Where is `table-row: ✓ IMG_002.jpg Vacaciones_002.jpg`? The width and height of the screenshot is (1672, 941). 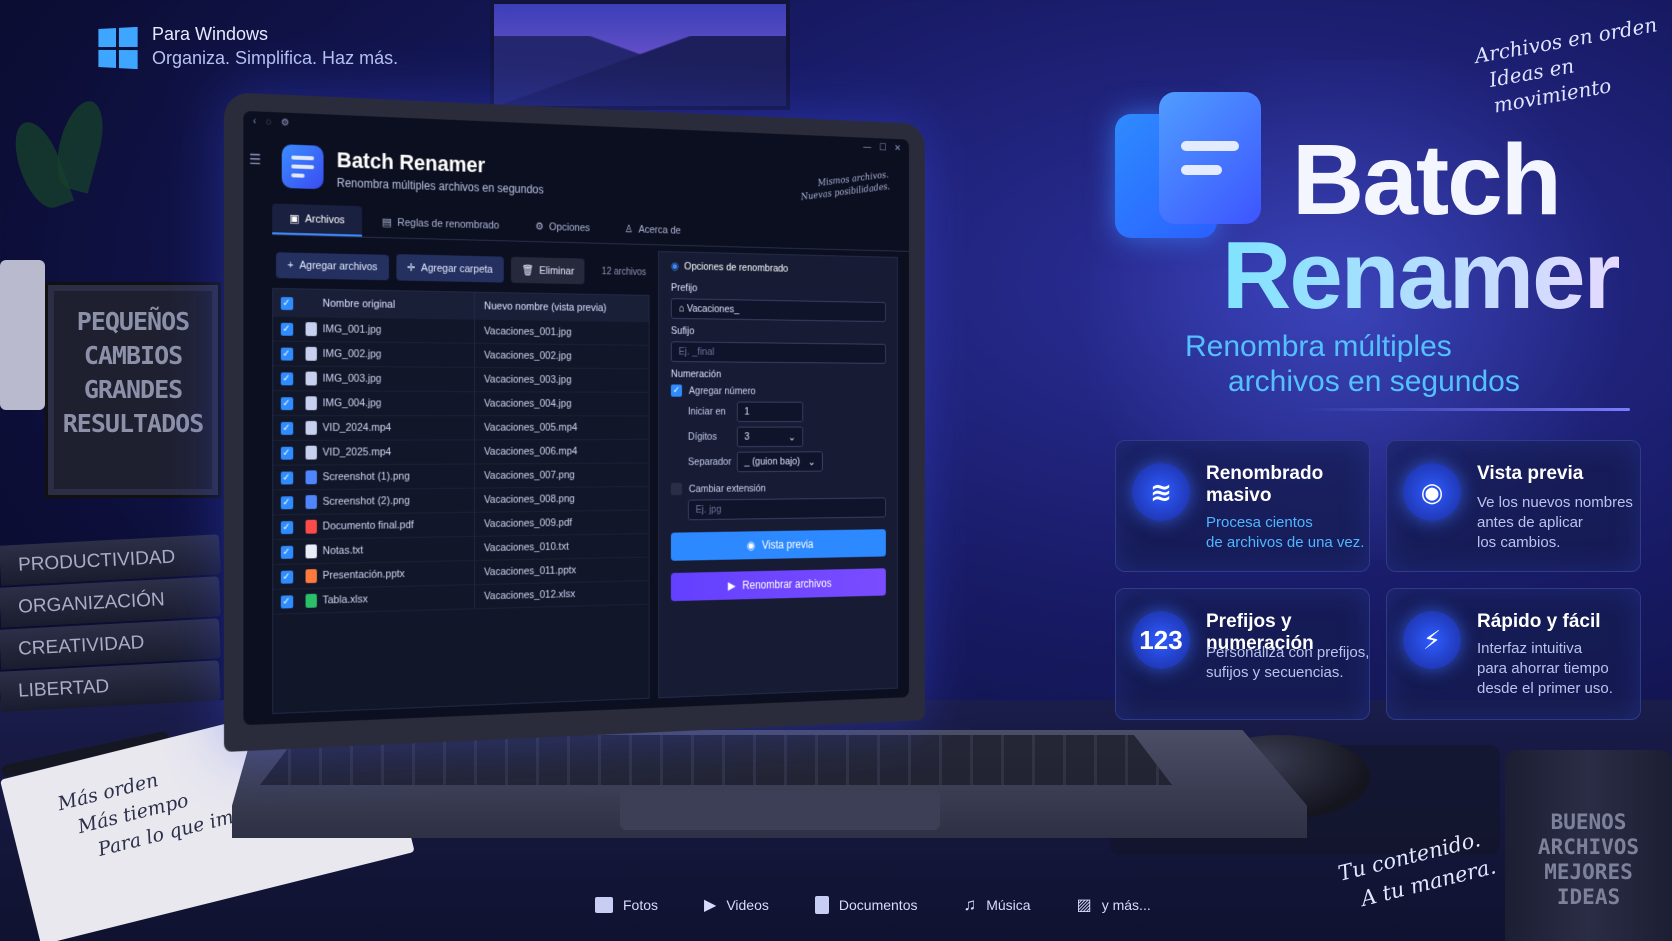
table-row: ✓ IMG_002.jpg Vacaciones_002.jpg is located at coordinates (461, 355).